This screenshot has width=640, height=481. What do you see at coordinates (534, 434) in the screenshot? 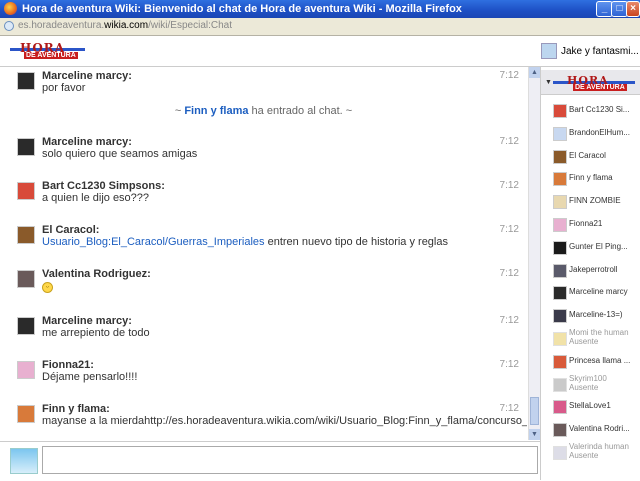
I see `scroll-down-icon: ▼` at bounding box center [534, 434].